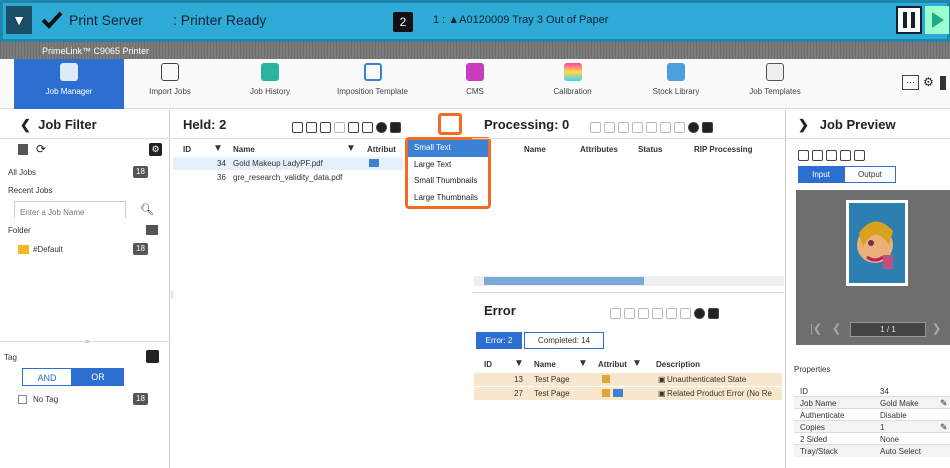  Describe the element at coordinates (623, 128) in the screenshot. I see `move-top-icon` at that location.